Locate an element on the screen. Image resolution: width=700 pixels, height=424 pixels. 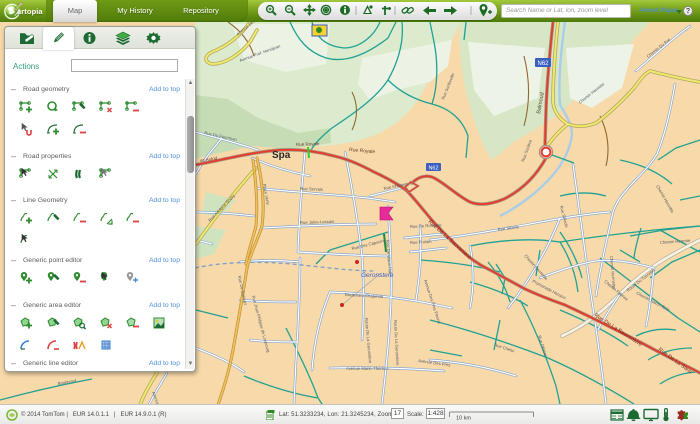
svg-text: Rue Servais is located at coordinates (311, 189).